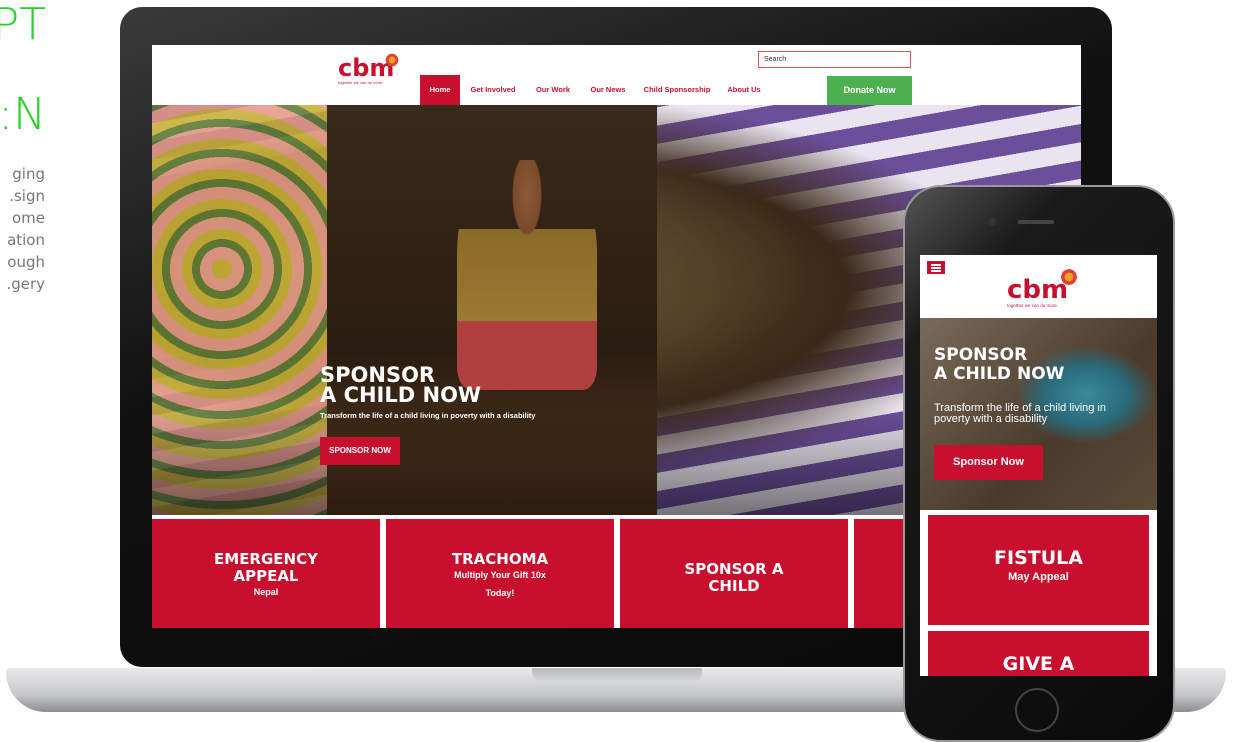 This screenshot has height=742, width=1235. What do you see at coordinates (25, 284) in the screenshot?
I see `desc-line: gery.` at bounding box center [25, 284].